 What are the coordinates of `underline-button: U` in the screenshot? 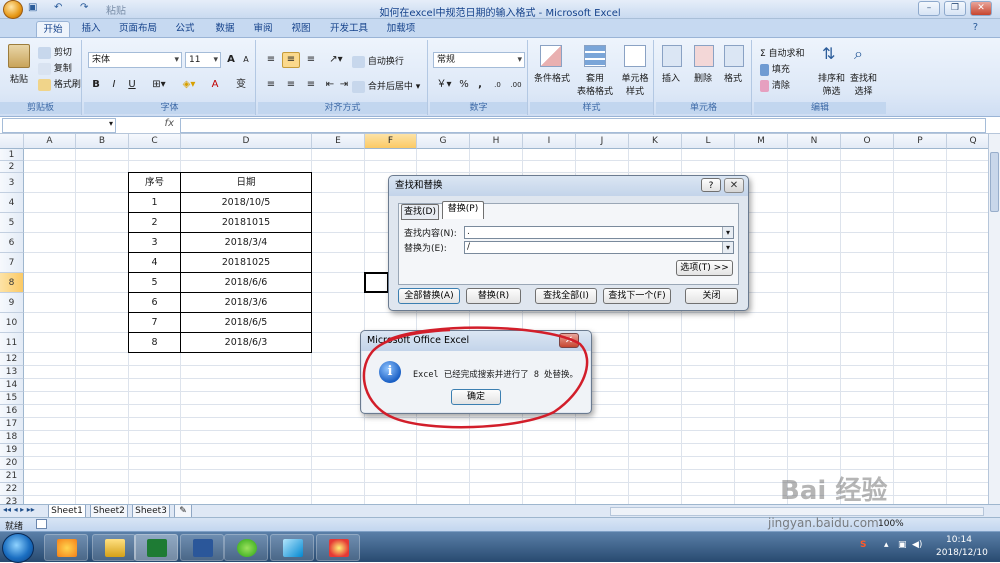 It's located at (132, 85).